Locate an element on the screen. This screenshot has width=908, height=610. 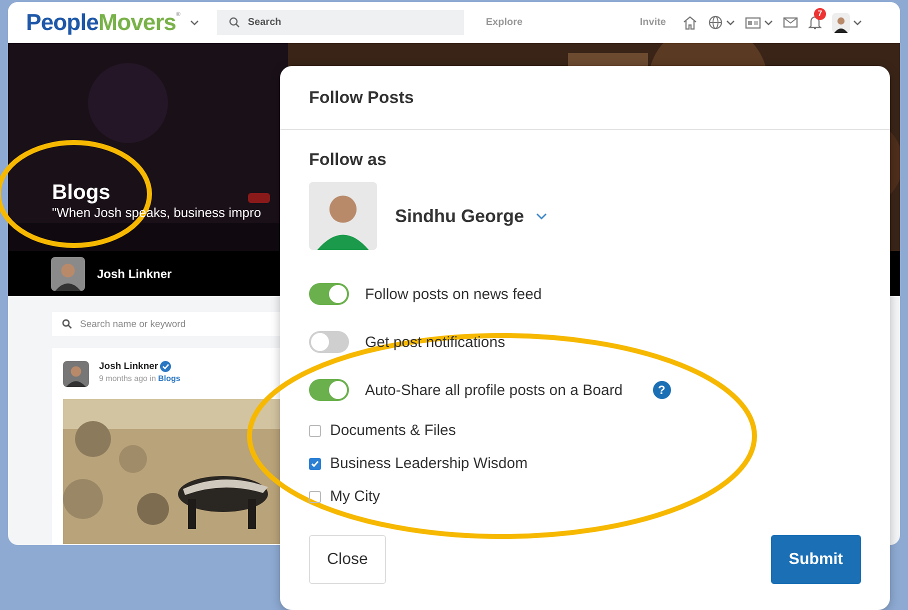
globe-icon is located at coordinates (715, 22).